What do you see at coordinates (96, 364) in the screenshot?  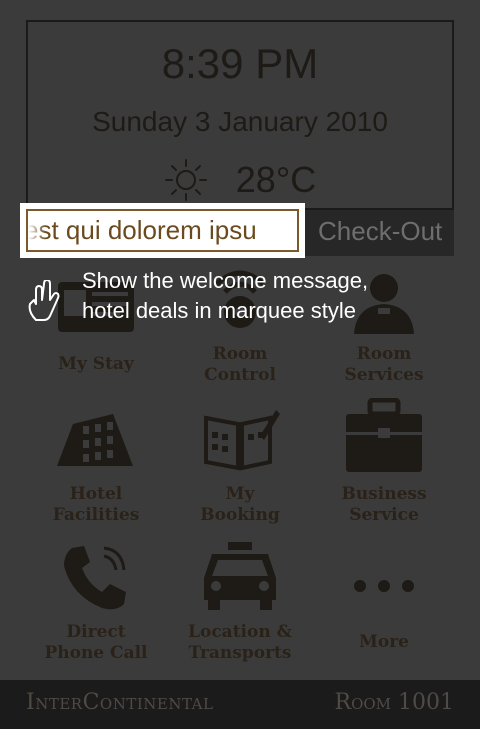 I see `menu-label: My Stay` at bounding box center [96, 364].